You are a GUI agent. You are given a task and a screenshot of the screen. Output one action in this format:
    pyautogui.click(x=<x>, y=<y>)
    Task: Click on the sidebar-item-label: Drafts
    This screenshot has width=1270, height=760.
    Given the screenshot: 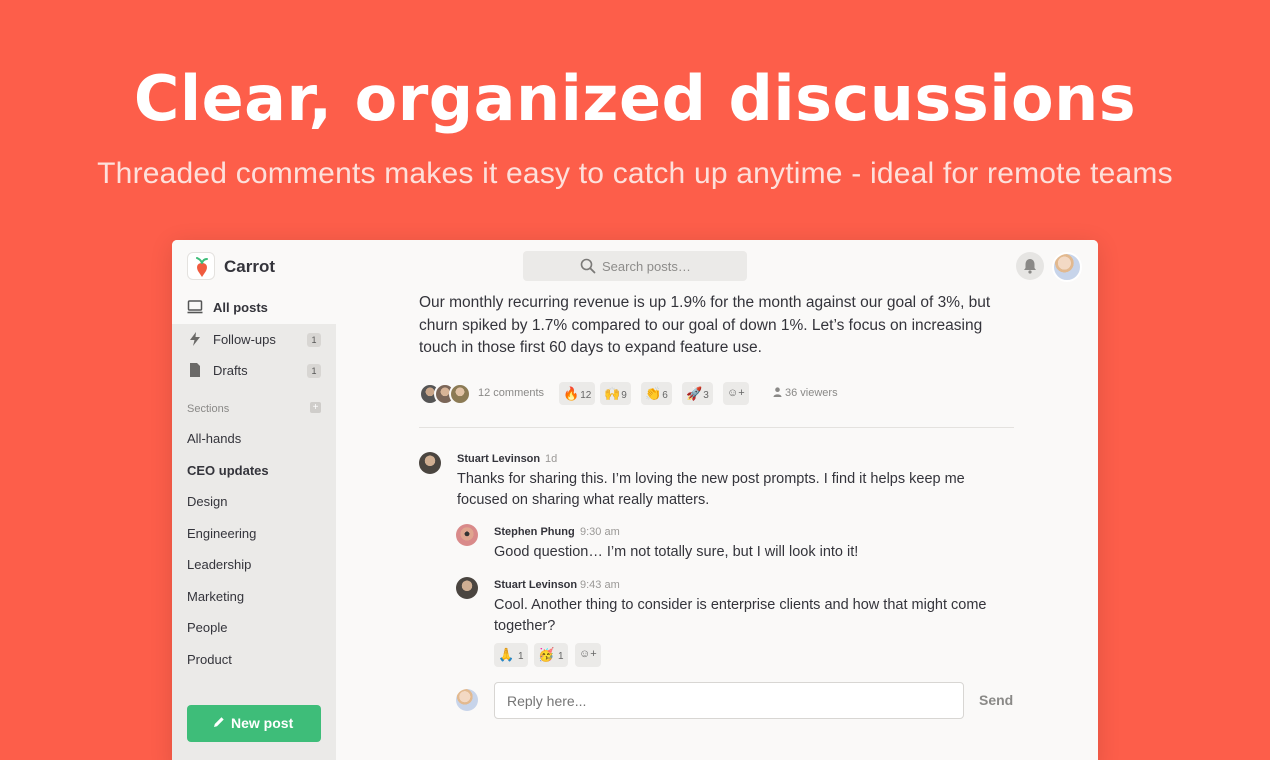 What is the action you would take?
    pyautogui.click(x=230, y=370)
    